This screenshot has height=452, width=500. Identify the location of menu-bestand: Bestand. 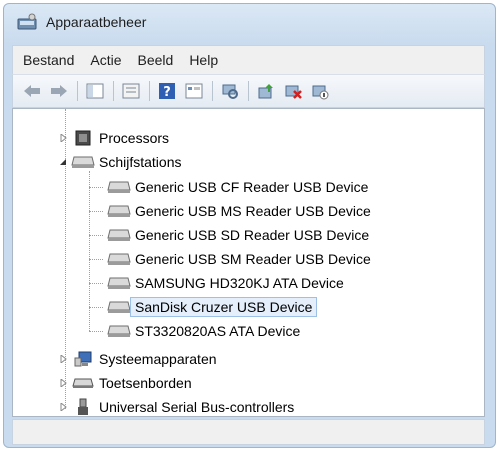
(48, 60).